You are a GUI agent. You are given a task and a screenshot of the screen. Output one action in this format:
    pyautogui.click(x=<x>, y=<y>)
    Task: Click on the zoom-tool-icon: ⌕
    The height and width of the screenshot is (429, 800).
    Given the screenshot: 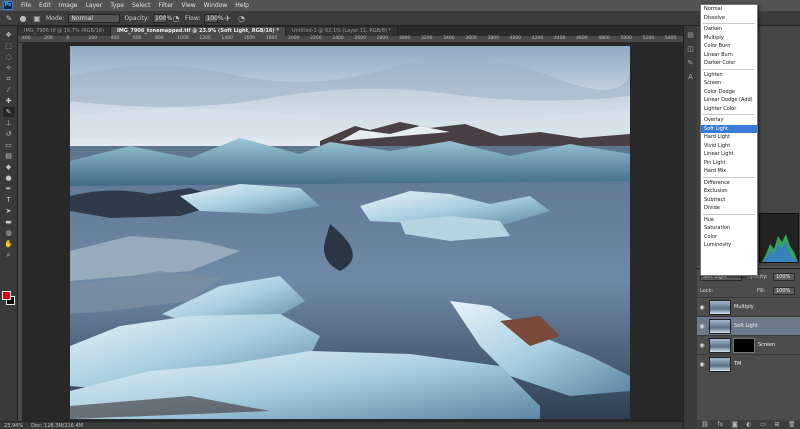 What is the action you would take?
    pyautogui.click(x=9, y=255)
    